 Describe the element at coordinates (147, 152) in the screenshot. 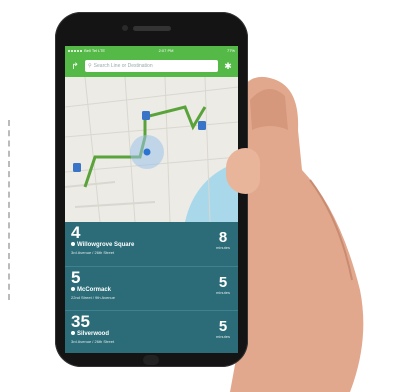

I see `current-location-dot` at that location.